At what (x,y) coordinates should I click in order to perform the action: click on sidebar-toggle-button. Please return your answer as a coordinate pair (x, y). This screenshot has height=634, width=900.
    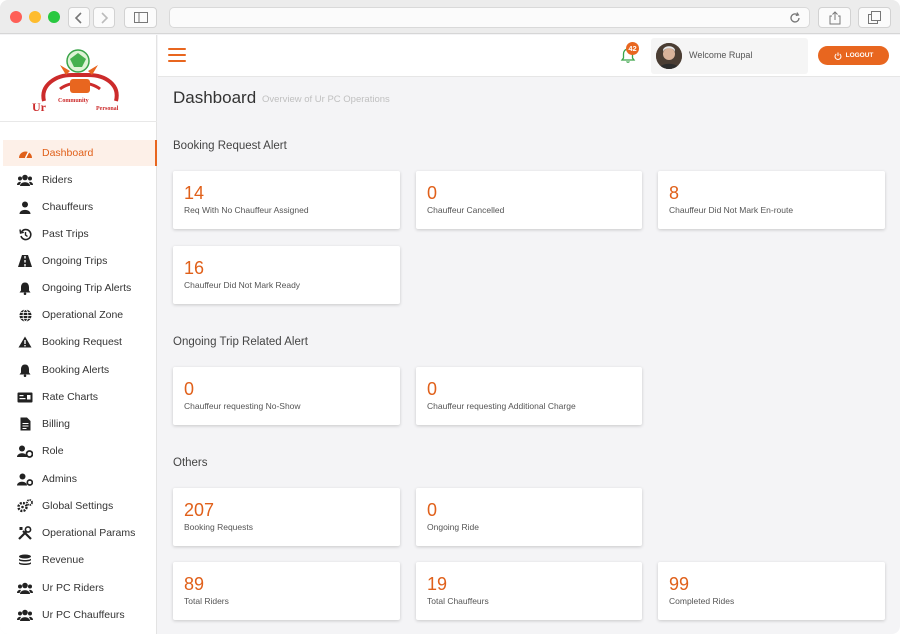
    Looking at the image, I should click on (140, 17).